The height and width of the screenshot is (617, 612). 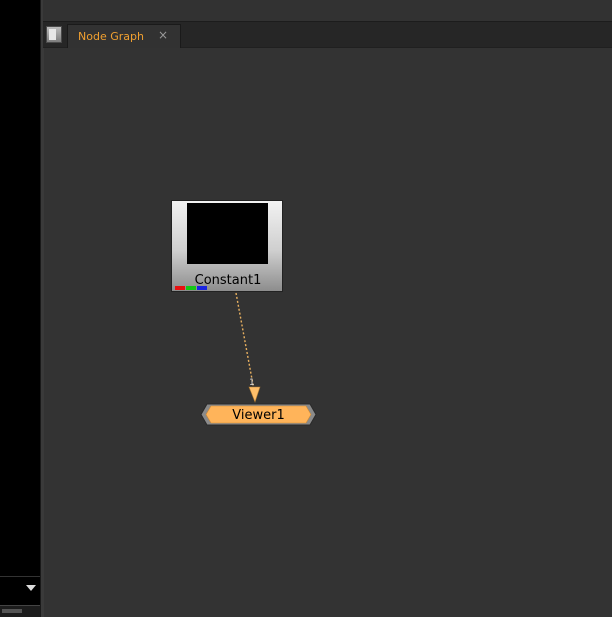 What do you see at coordinates (227, 233) in the screenshot?
I see `constant-thumbnail` at bounding box center [227, 233].